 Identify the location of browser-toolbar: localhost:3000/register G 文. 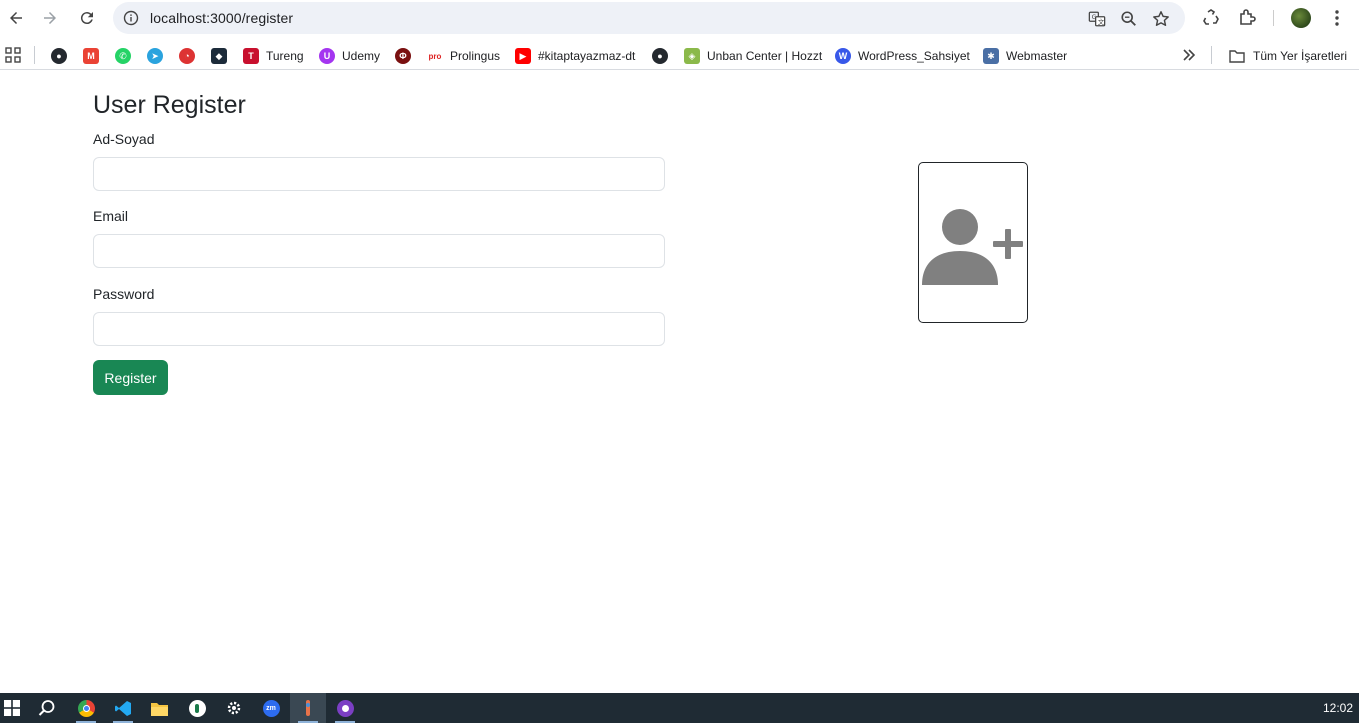
(679, 18).